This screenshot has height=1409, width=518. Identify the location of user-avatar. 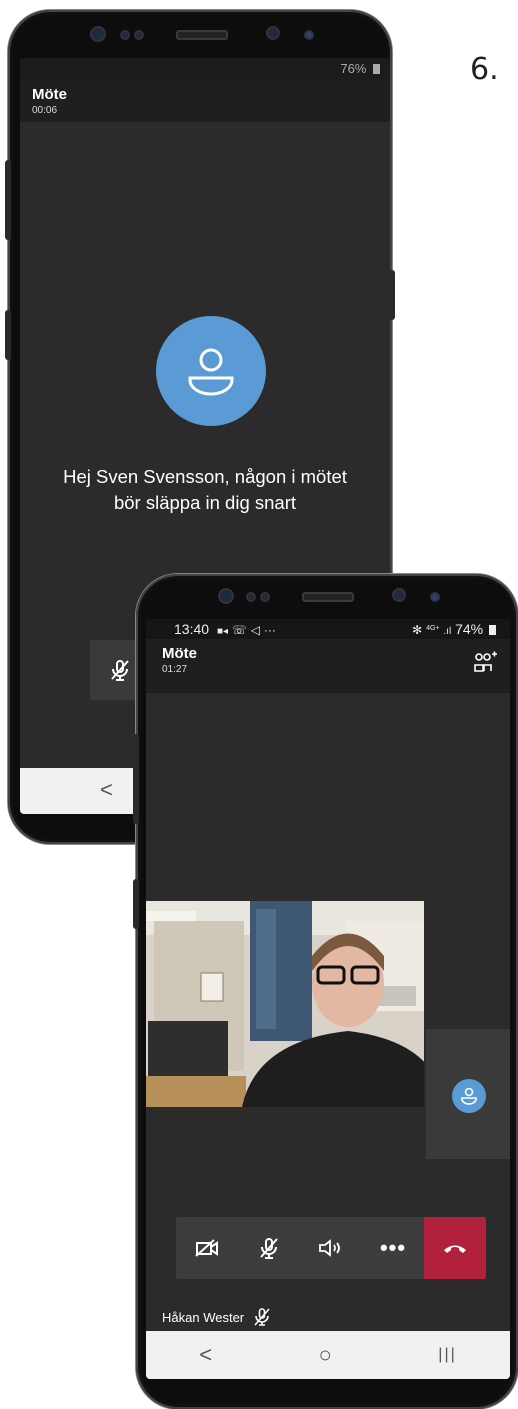
(211, 371).